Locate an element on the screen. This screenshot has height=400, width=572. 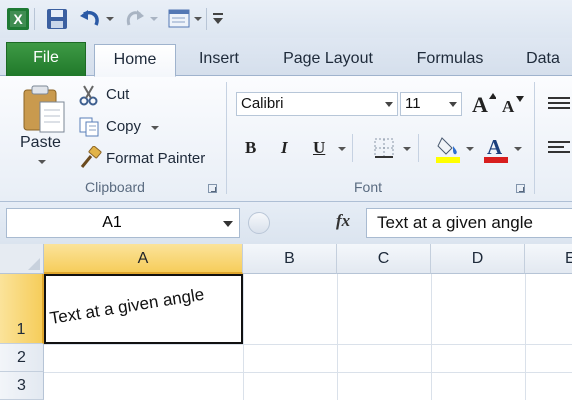
paste-button: Paste is located at coordinates (40, 143).